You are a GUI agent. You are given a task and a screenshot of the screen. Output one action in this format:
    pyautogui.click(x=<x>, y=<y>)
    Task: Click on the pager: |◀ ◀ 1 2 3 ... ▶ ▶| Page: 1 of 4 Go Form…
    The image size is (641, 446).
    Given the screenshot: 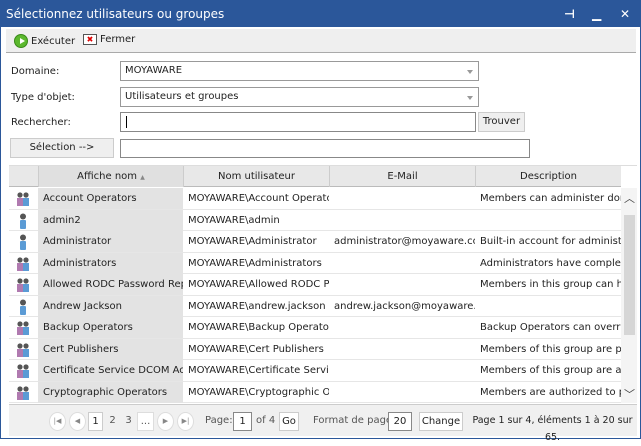 What is the action you would take?
    pyautogui.click(x=323, y=423)
    